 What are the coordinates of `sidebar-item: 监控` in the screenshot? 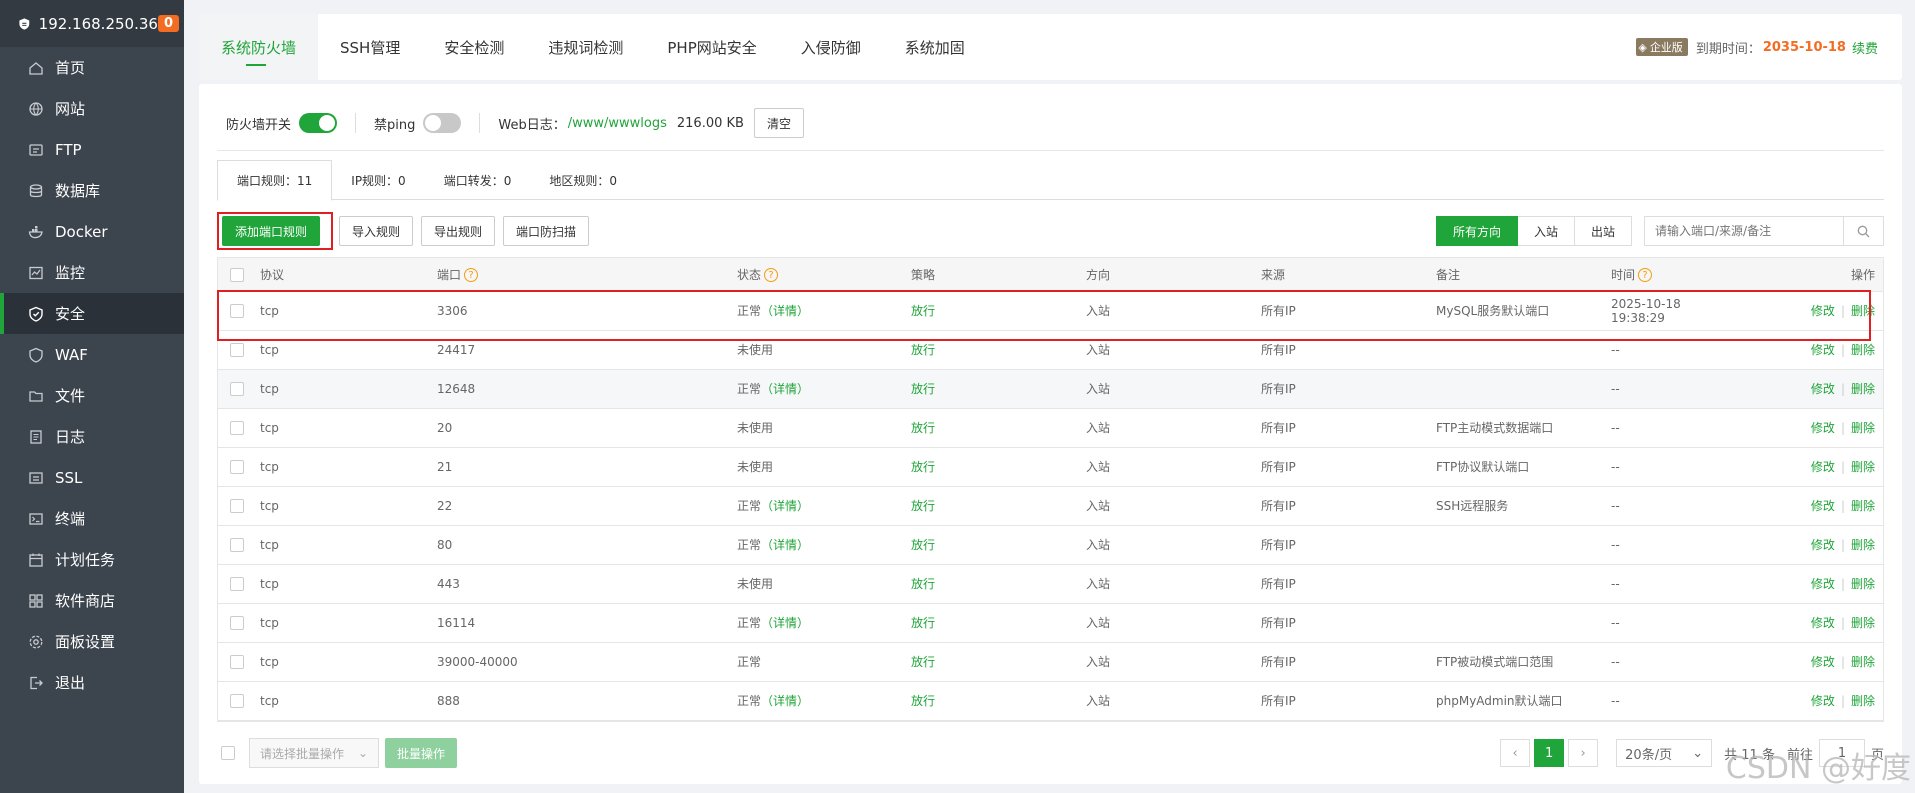 It's located at (92, 272).